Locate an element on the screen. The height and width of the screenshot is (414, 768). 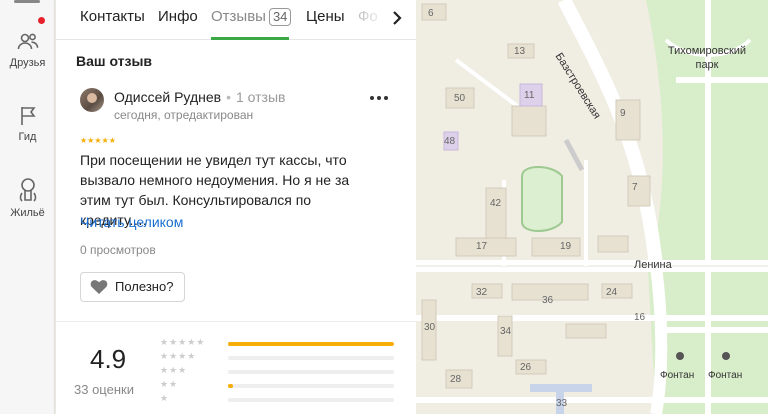
rail-item-housing: Жильё is located at coordinates (27, 197).